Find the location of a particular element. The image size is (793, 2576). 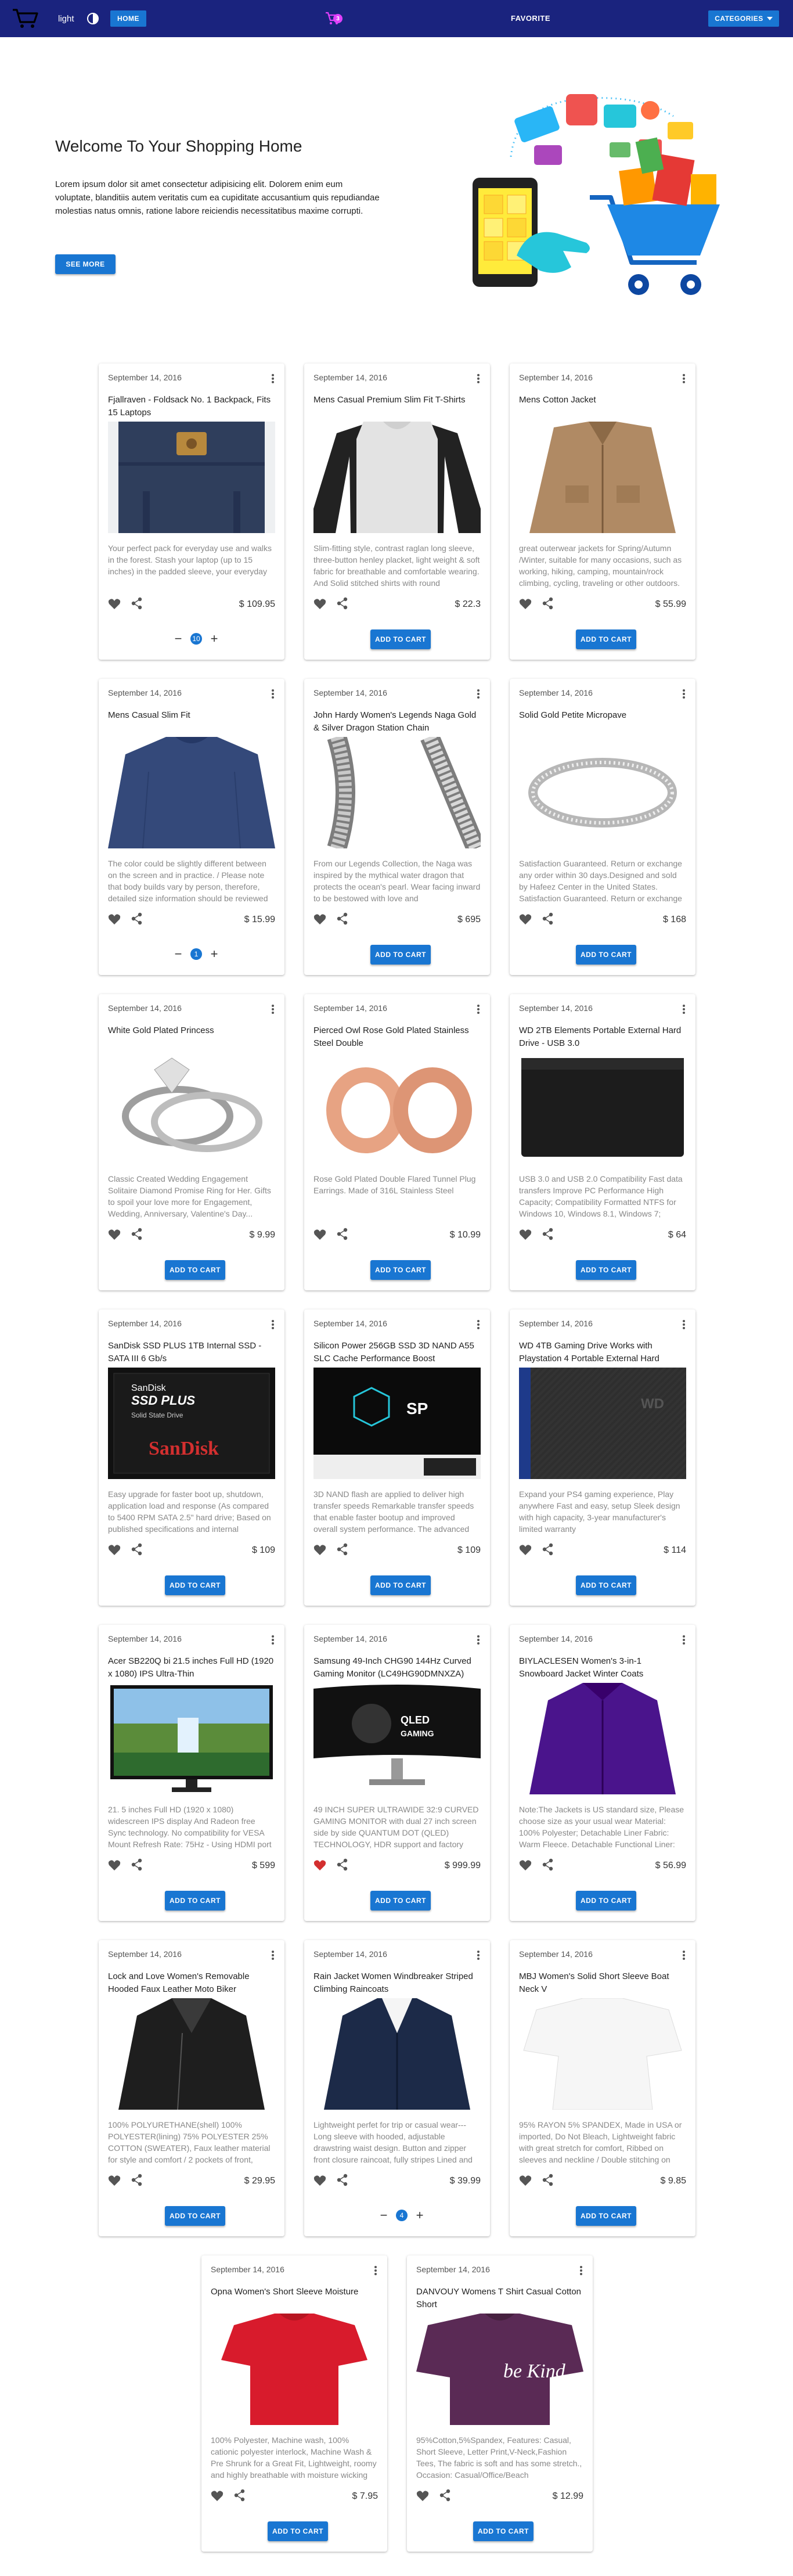

shopping-illustration is located at coordinates (596, 194).